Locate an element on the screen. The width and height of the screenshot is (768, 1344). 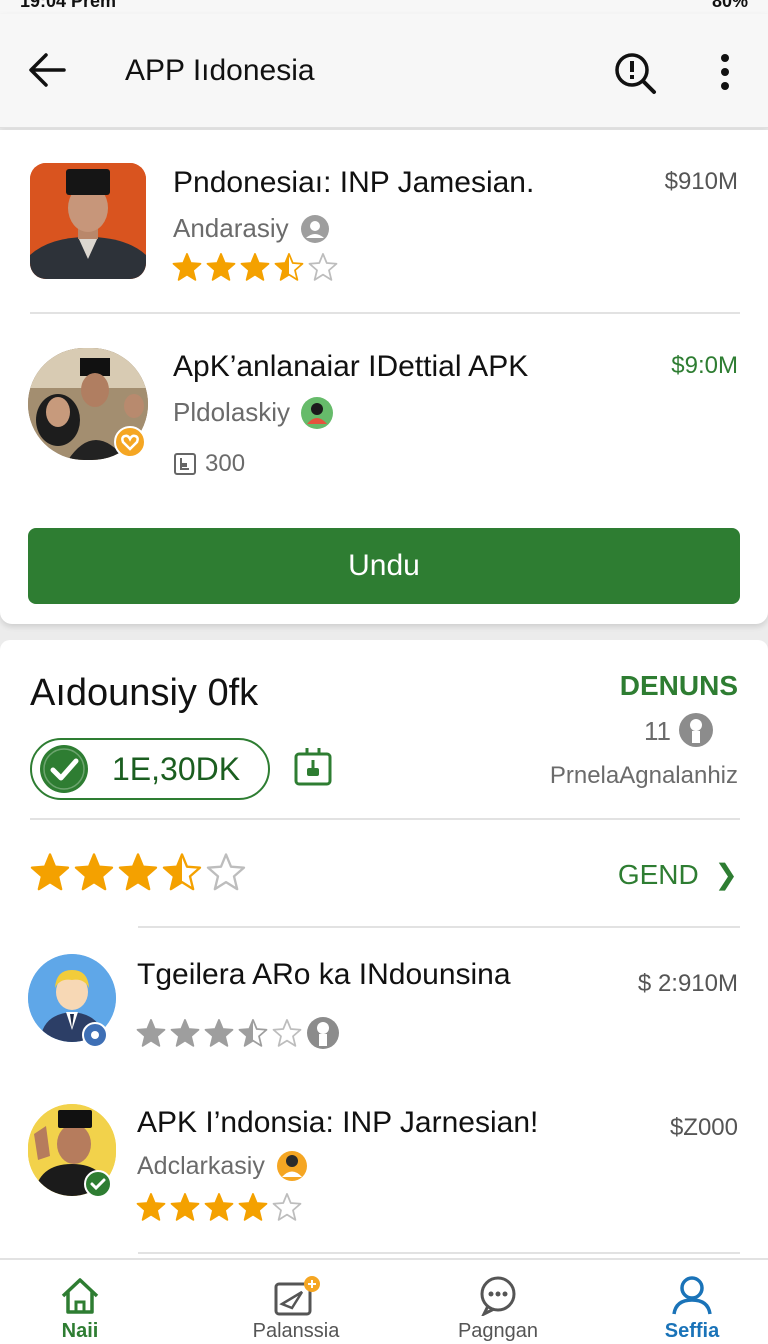
rating-stars is located at coordinates (255, 267).